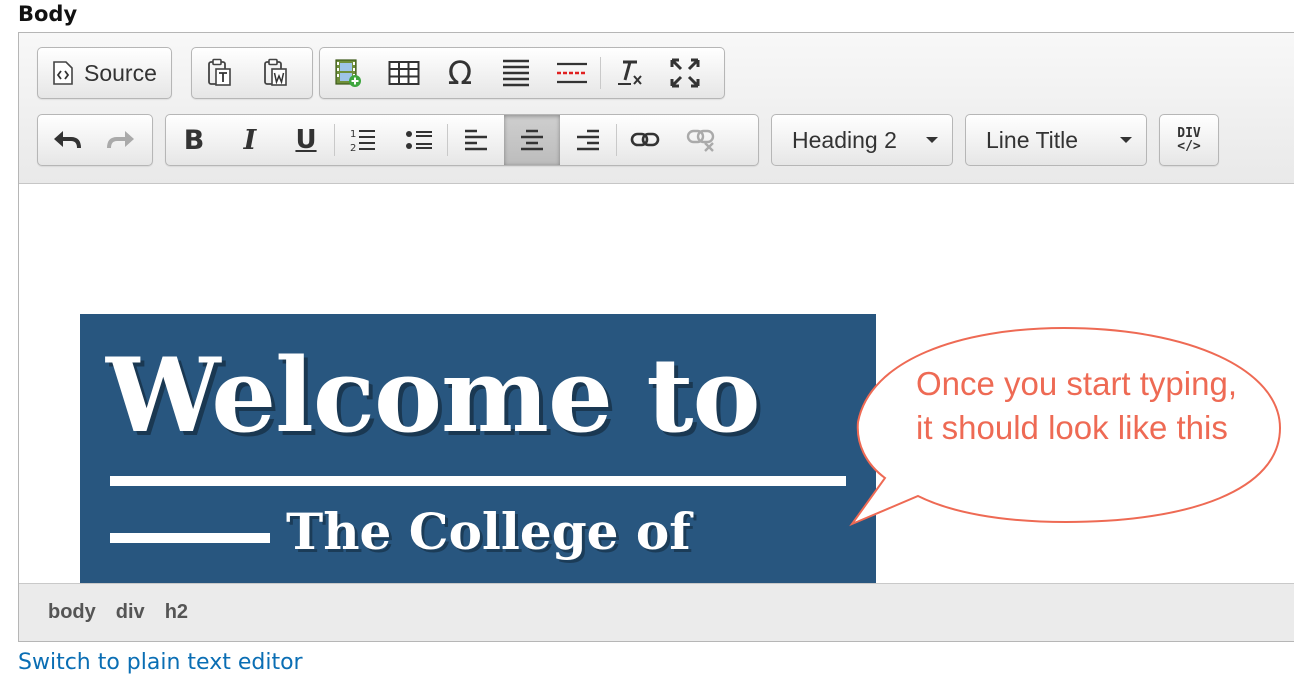 This screenshot has height=680, width=1294. I want to click on table-icon, so click(404, 73).